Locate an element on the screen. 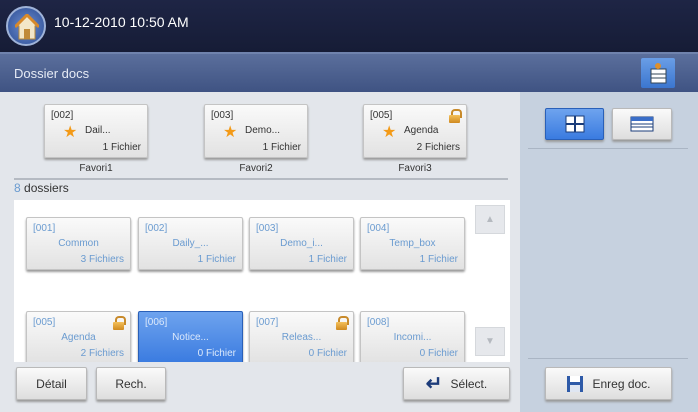  folder-item: [006] Notice... 0 Fichier is located at coordinates (190, 336).